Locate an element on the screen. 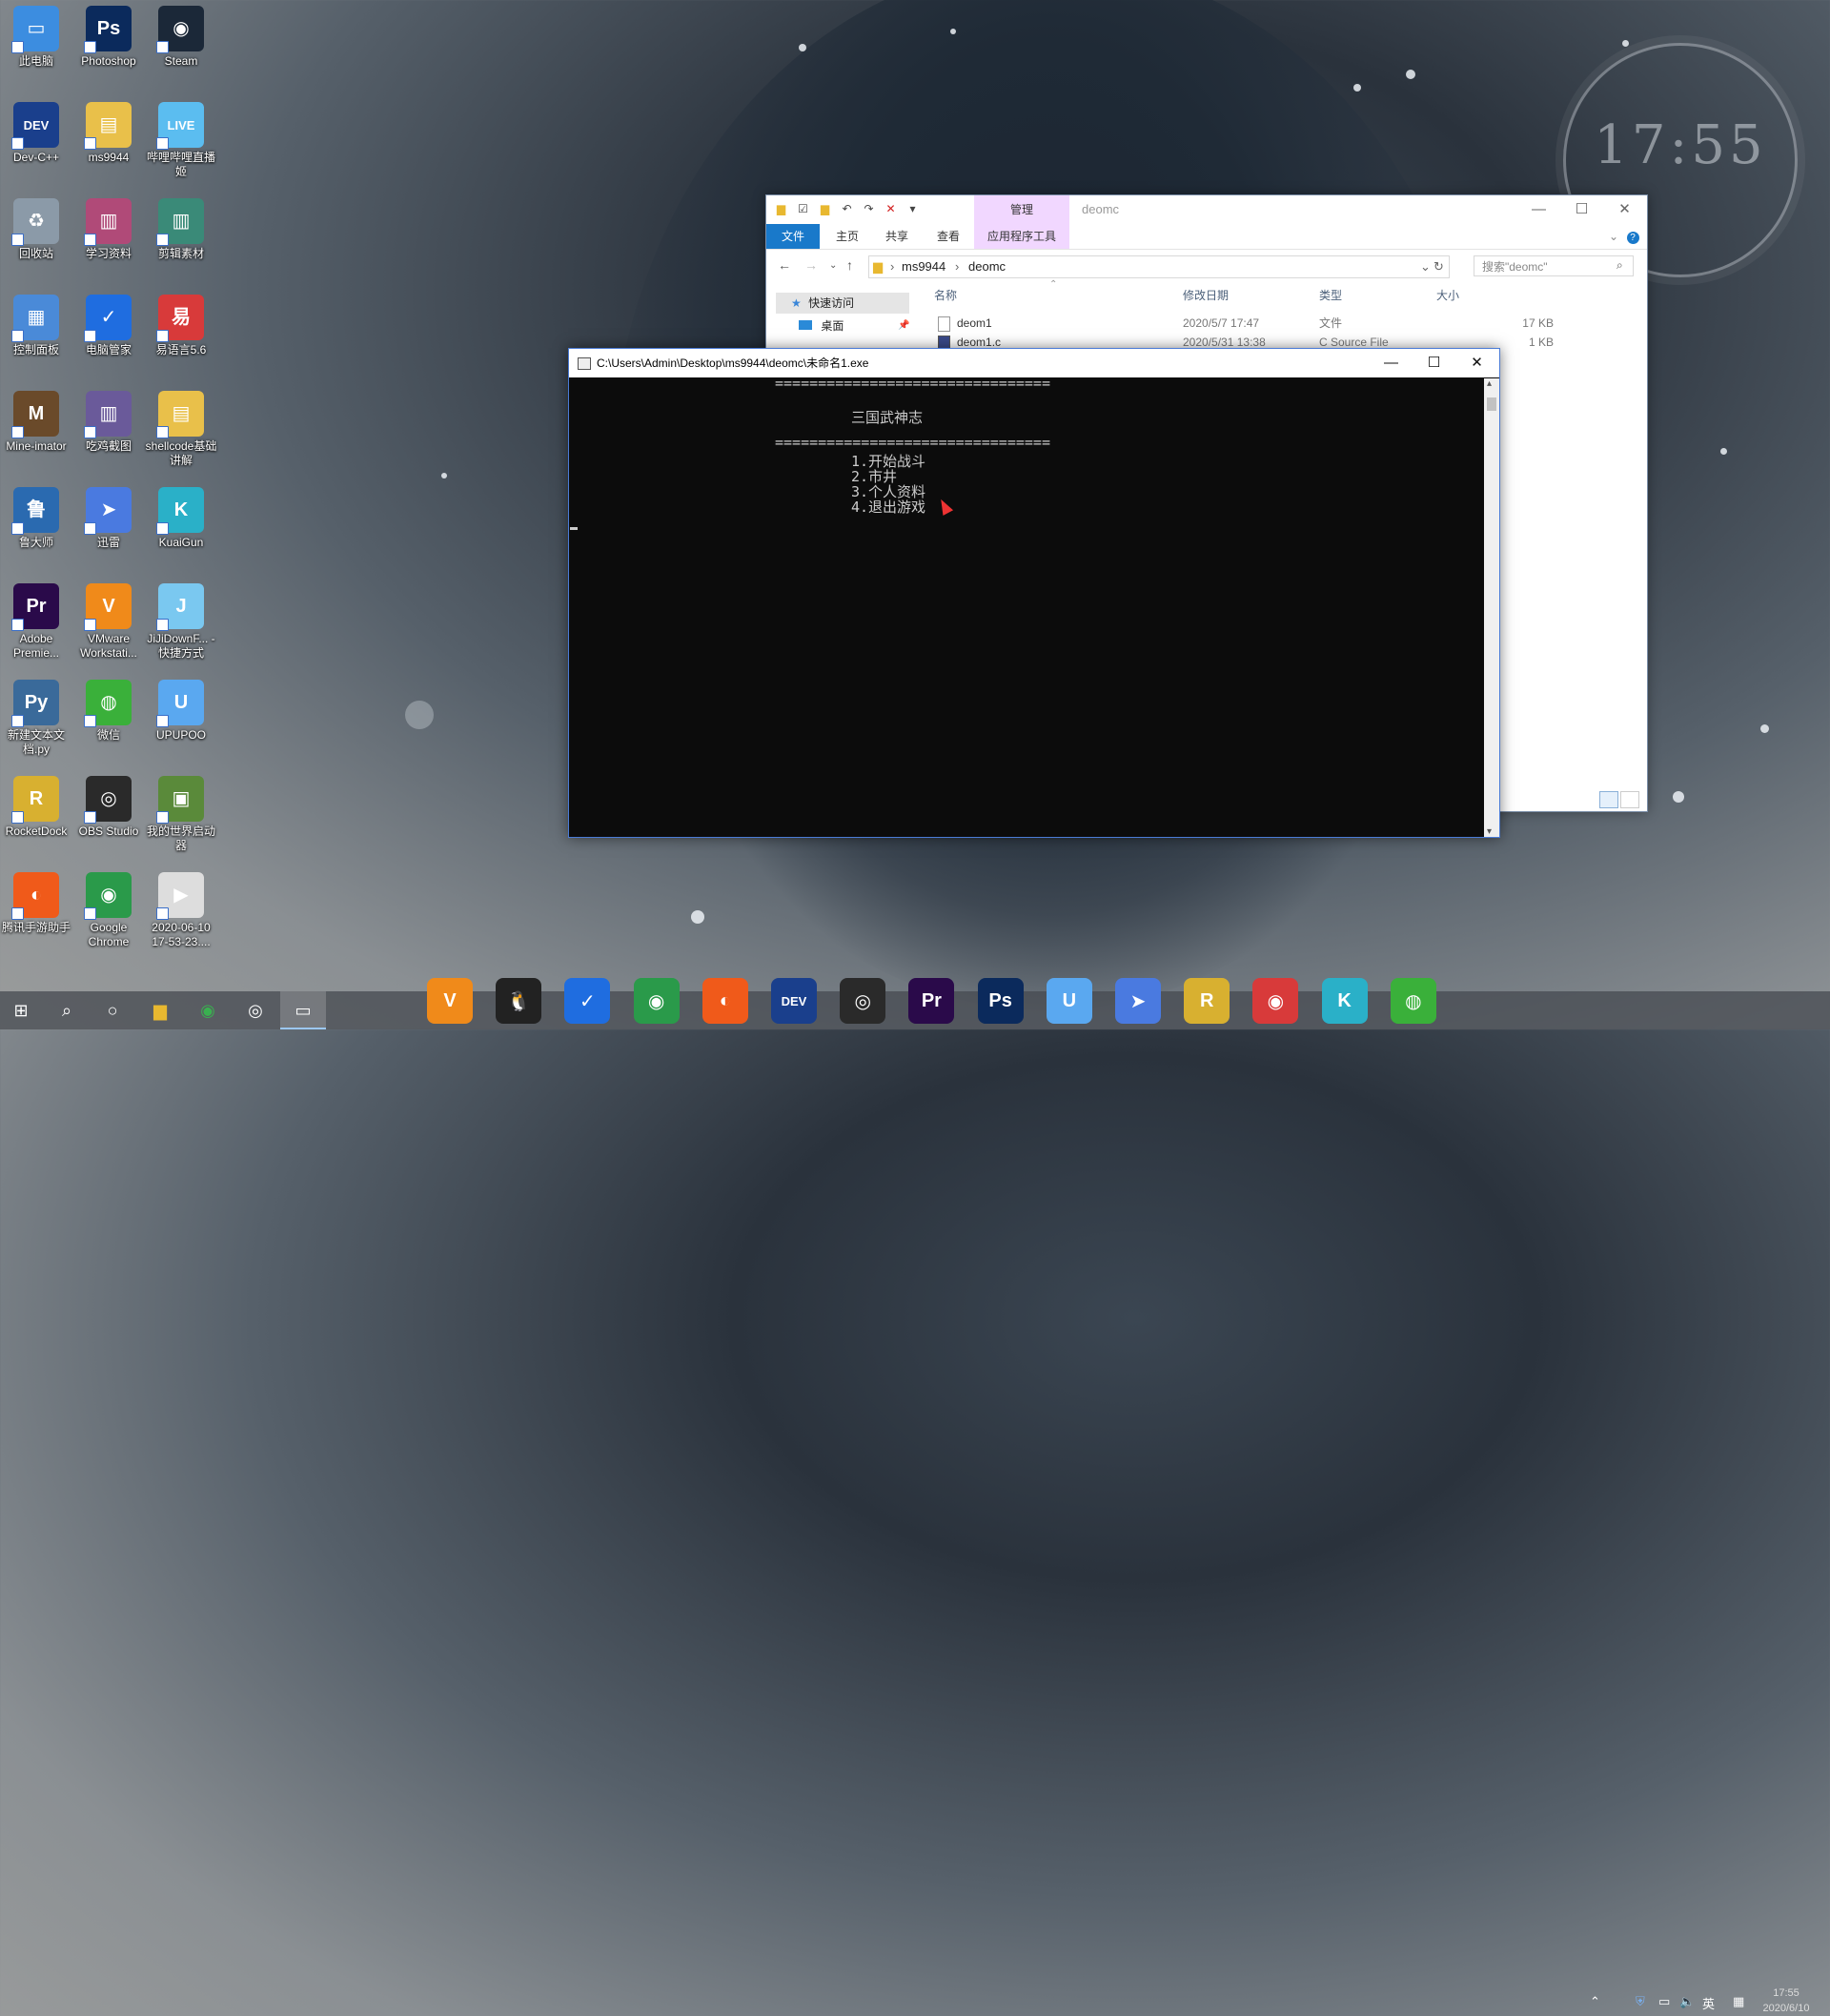 The image size is (1830, 2016). desktop-icon: ◐ 腾讯手游助手 is located at coordinates (36, 903).